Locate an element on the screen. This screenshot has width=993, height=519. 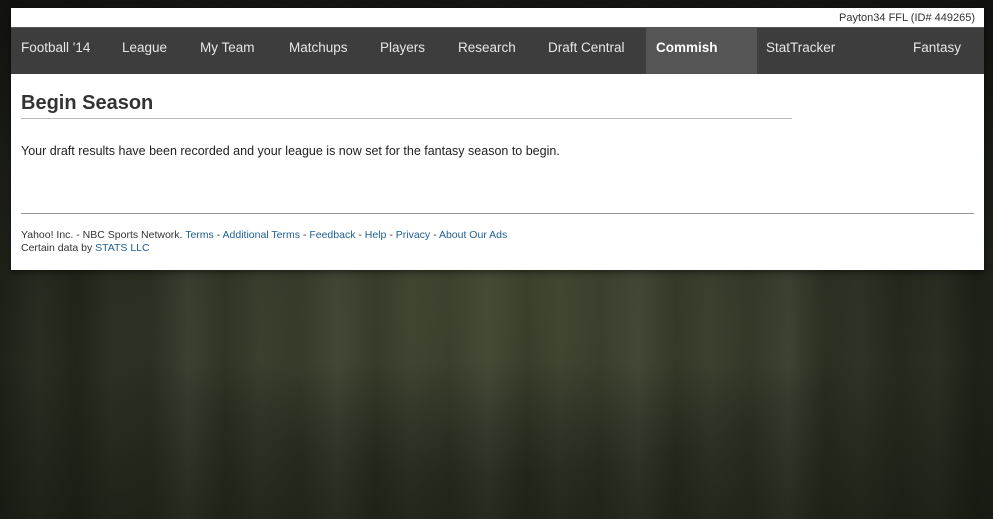
league-info: Payton34 FFL (ID# 449265) is located at coordinates (907, 18).